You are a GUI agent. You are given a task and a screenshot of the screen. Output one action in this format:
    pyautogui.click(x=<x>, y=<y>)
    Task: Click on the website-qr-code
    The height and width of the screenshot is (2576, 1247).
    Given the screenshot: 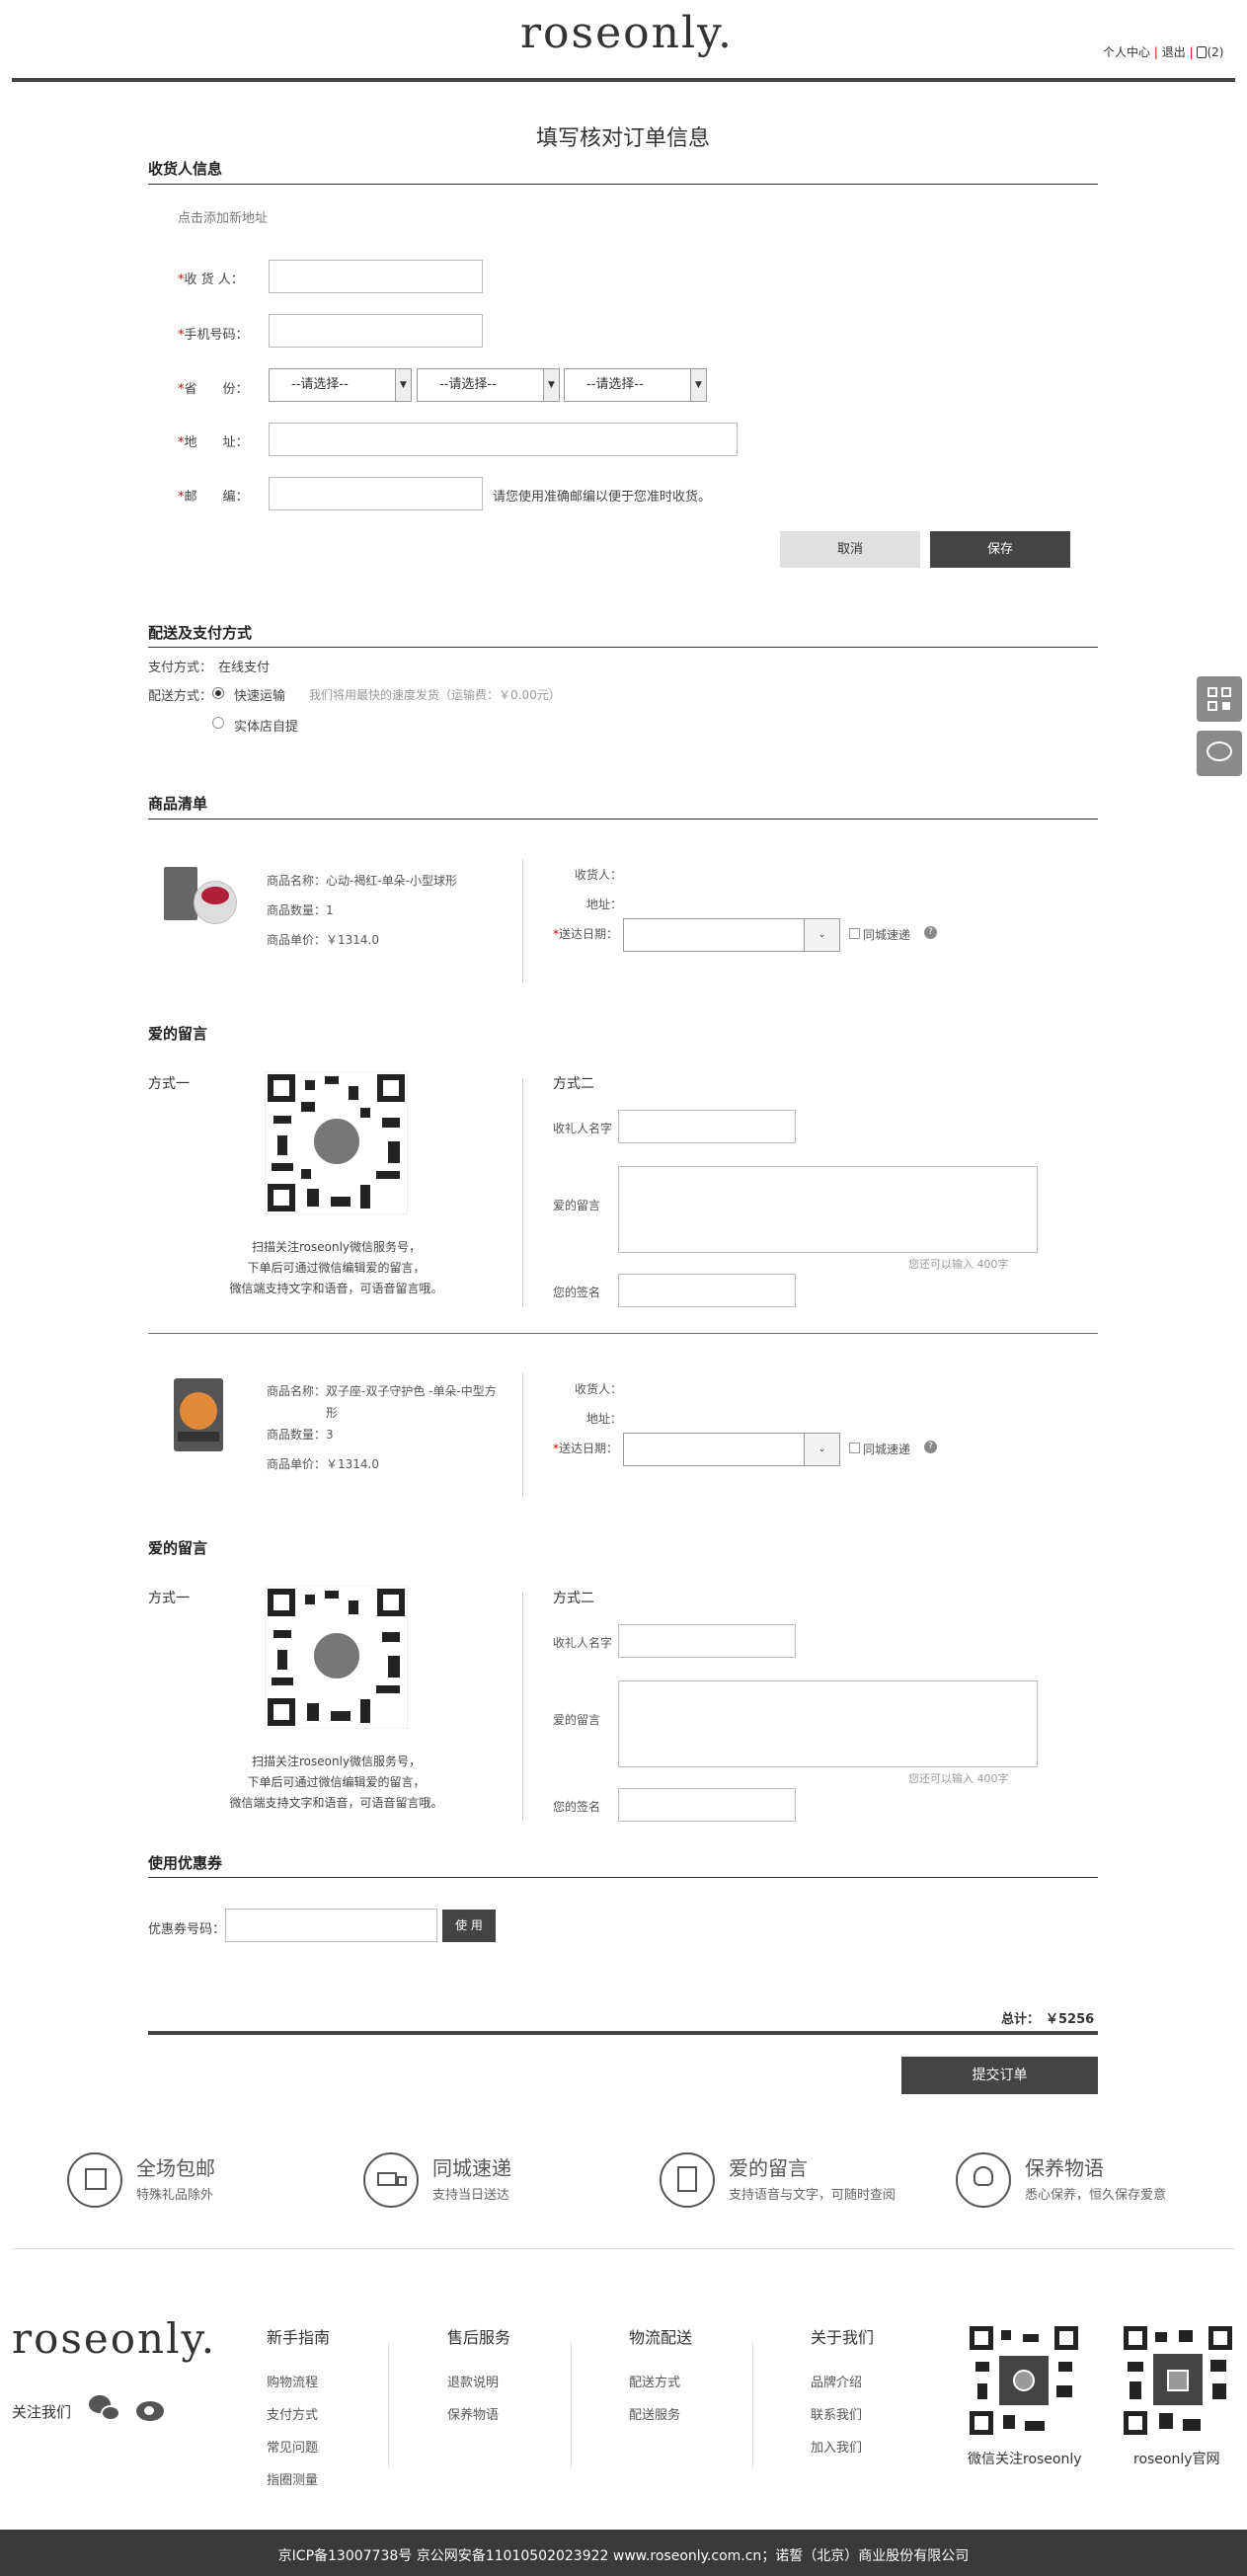 What is the action you would take?
    pyautogui.click(x=1178, y=2380)
    